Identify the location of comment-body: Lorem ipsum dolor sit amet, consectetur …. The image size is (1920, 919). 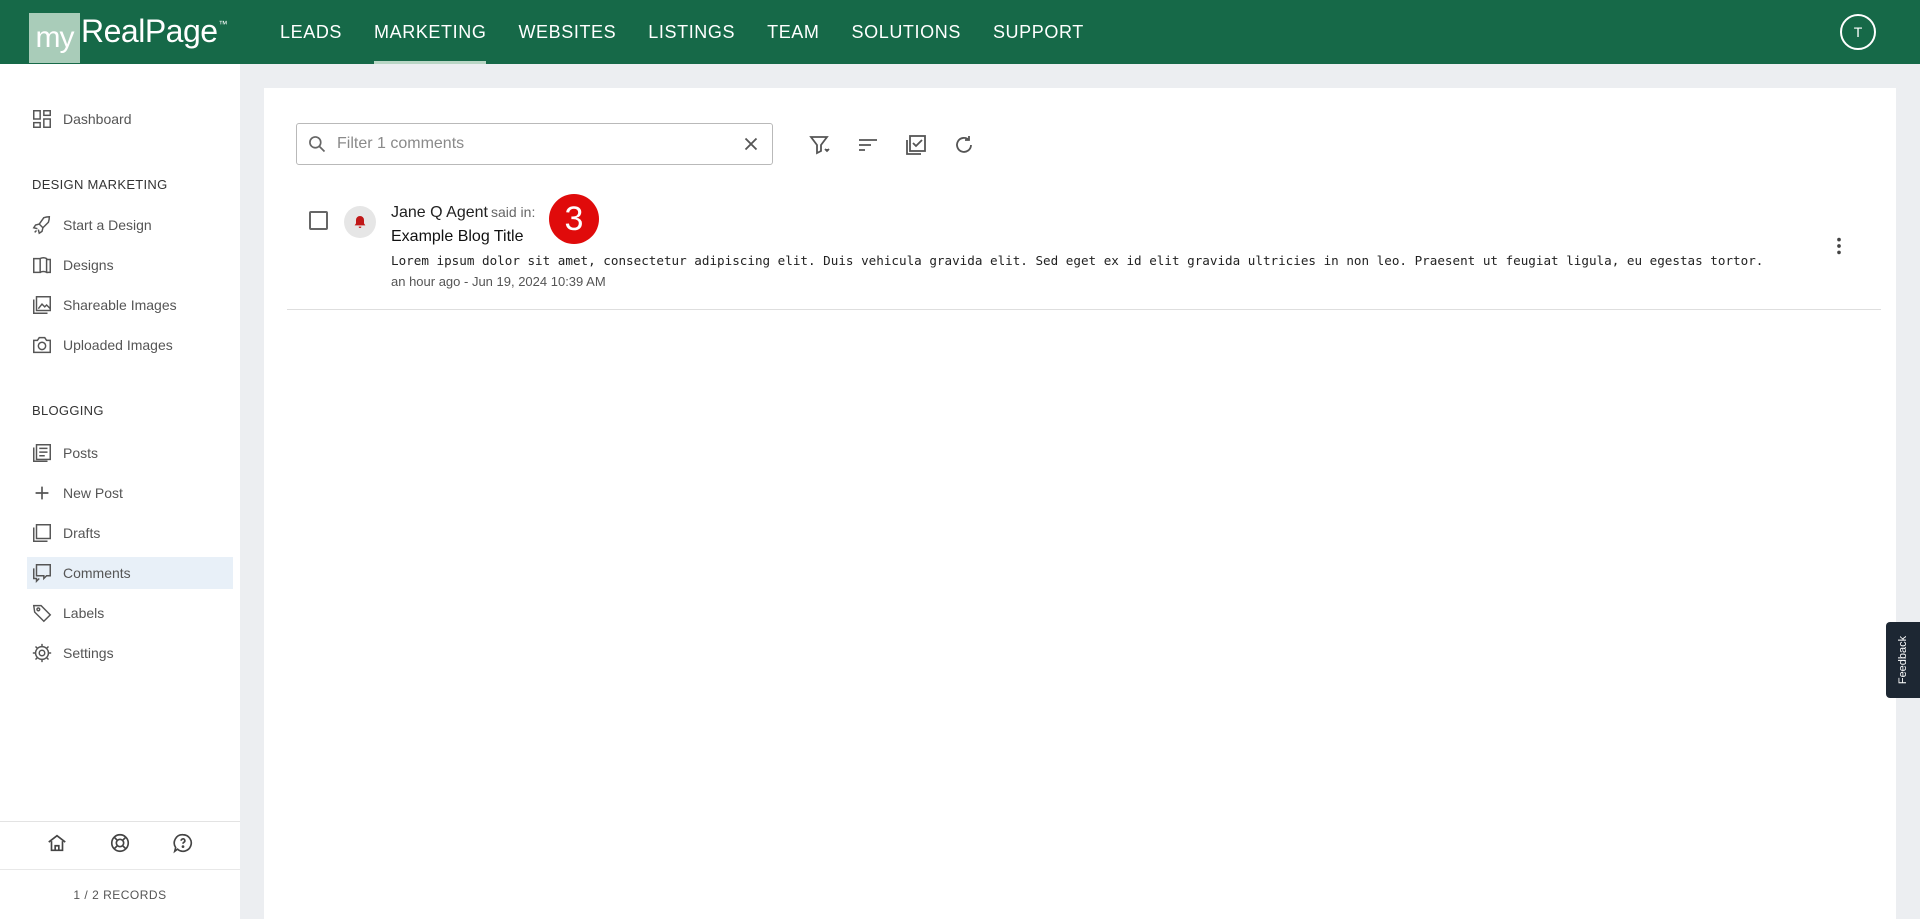
(1077, 260).